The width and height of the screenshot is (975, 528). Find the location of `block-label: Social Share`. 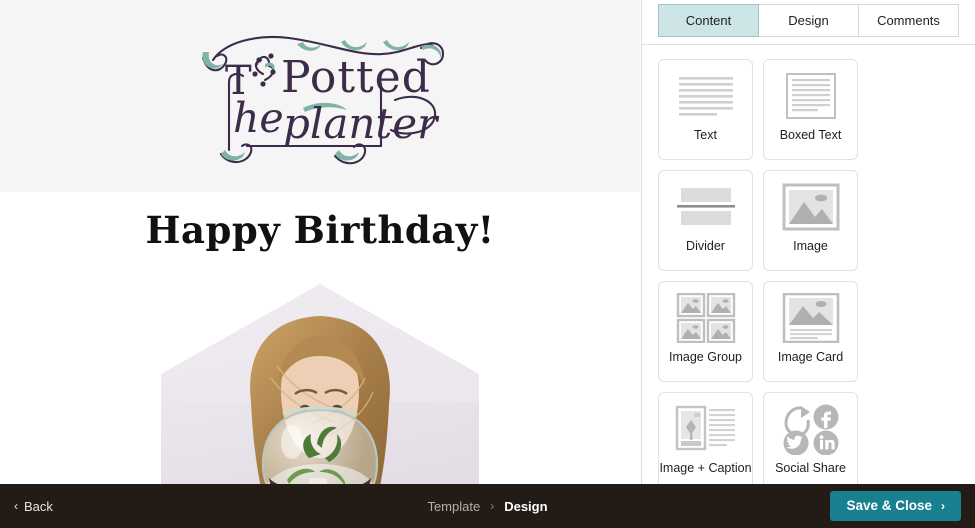

block-label: Social Share is located at coordinates (810, 468).